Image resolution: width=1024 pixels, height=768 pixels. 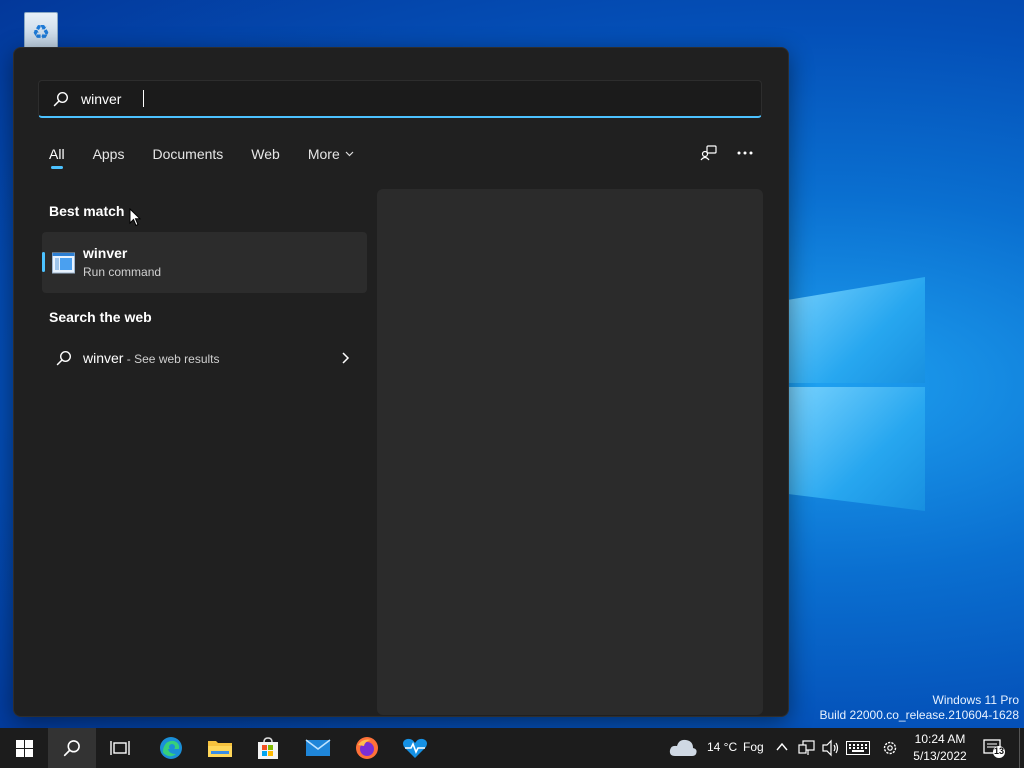 What do you see at coordinates (265, 154) in the screenshot?
I see `tab-web-label: Web` at bounding box center [265, 154].